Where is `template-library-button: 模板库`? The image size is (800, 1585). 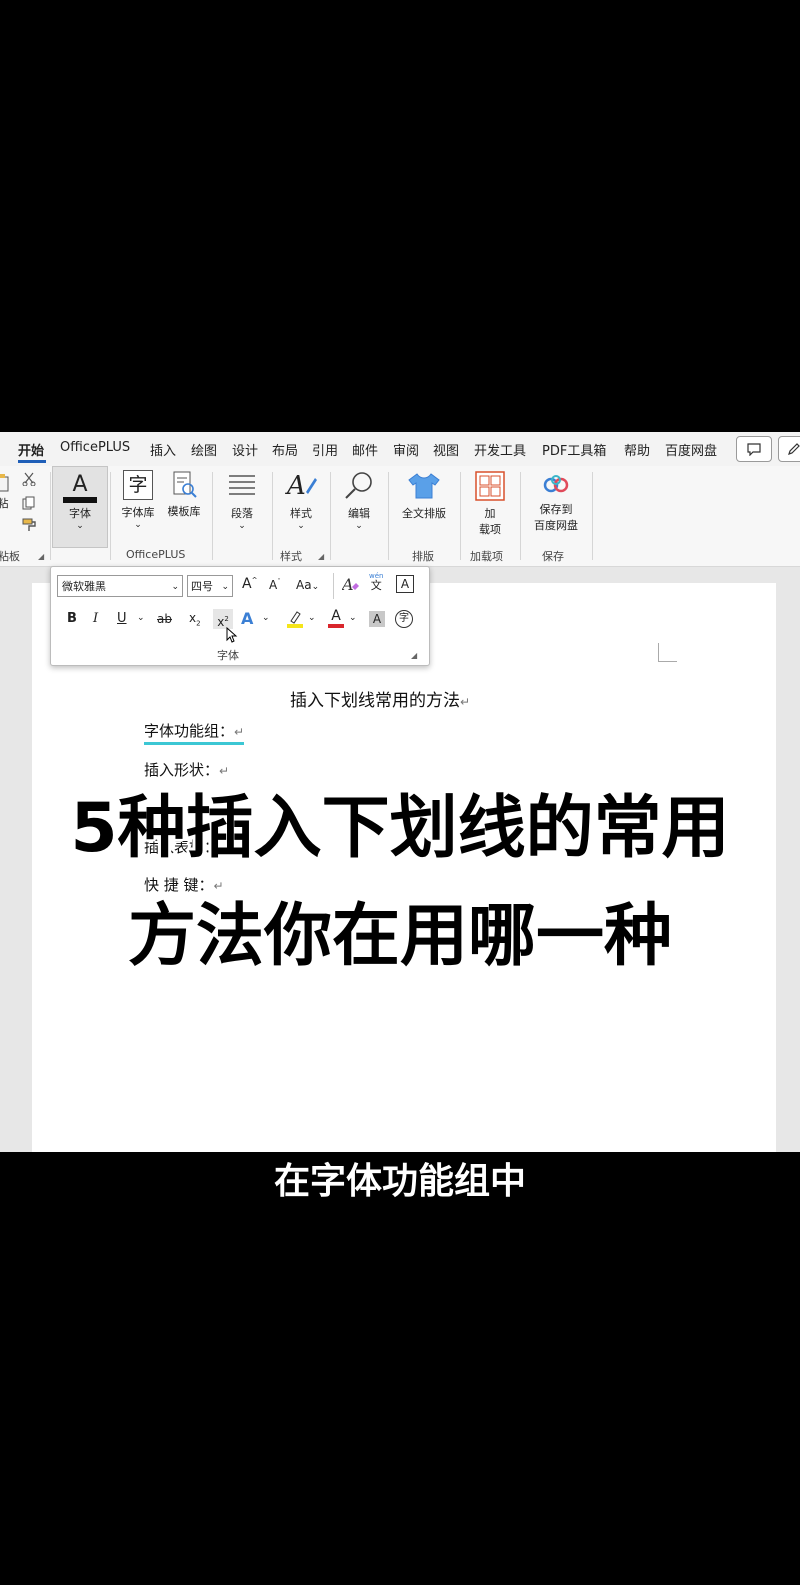
template-library-button: 模板库 is located at coordinates (184, 494).